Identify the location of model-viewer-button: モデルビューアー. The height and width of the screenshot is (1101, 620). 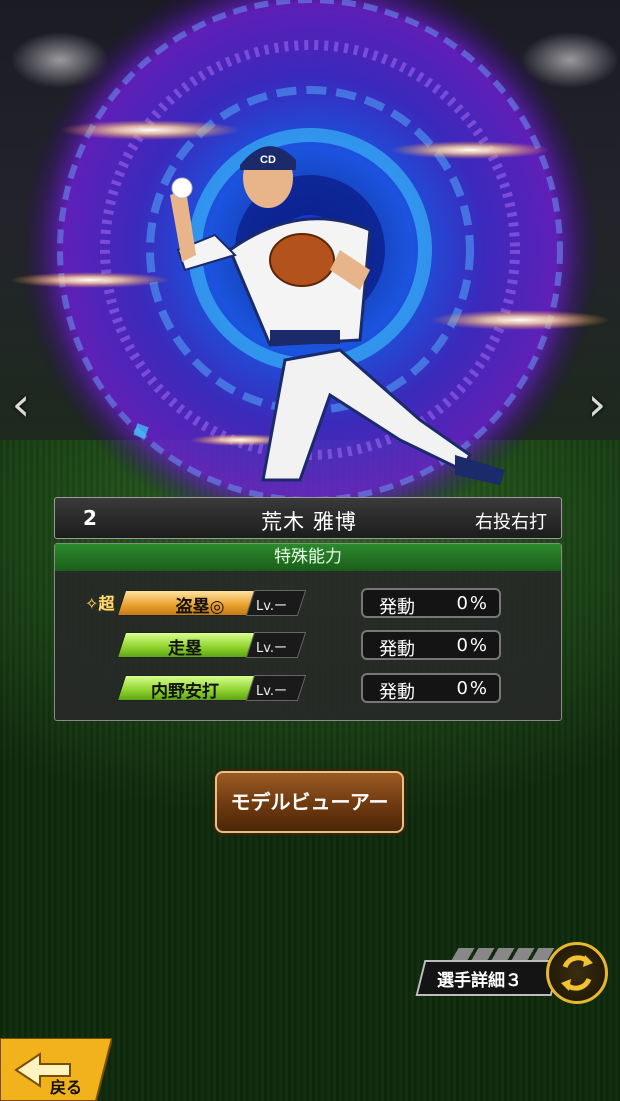
(309, 802).